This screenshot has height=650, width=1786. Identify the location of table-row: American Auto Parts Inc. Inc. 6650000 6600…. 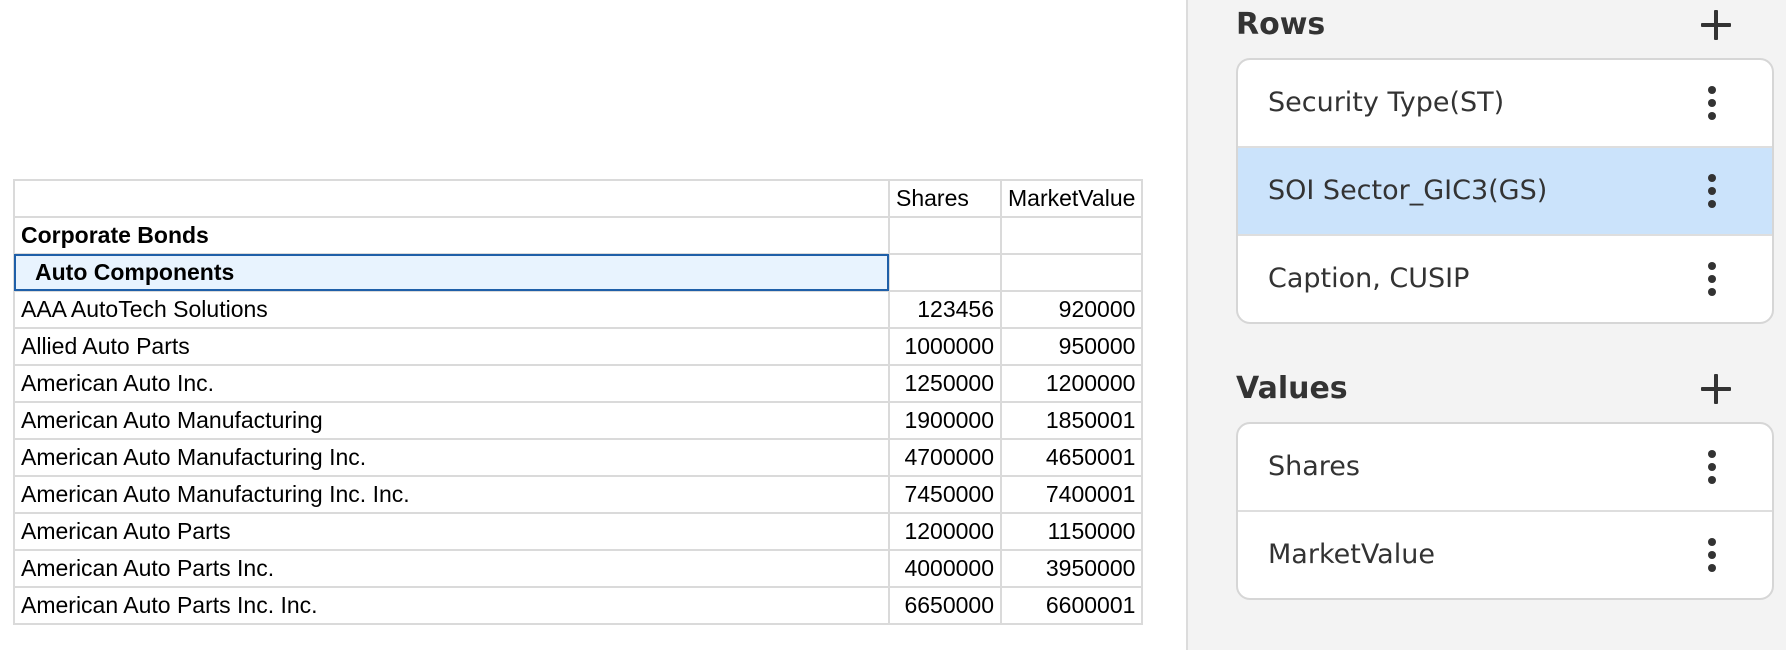
(578, 605).